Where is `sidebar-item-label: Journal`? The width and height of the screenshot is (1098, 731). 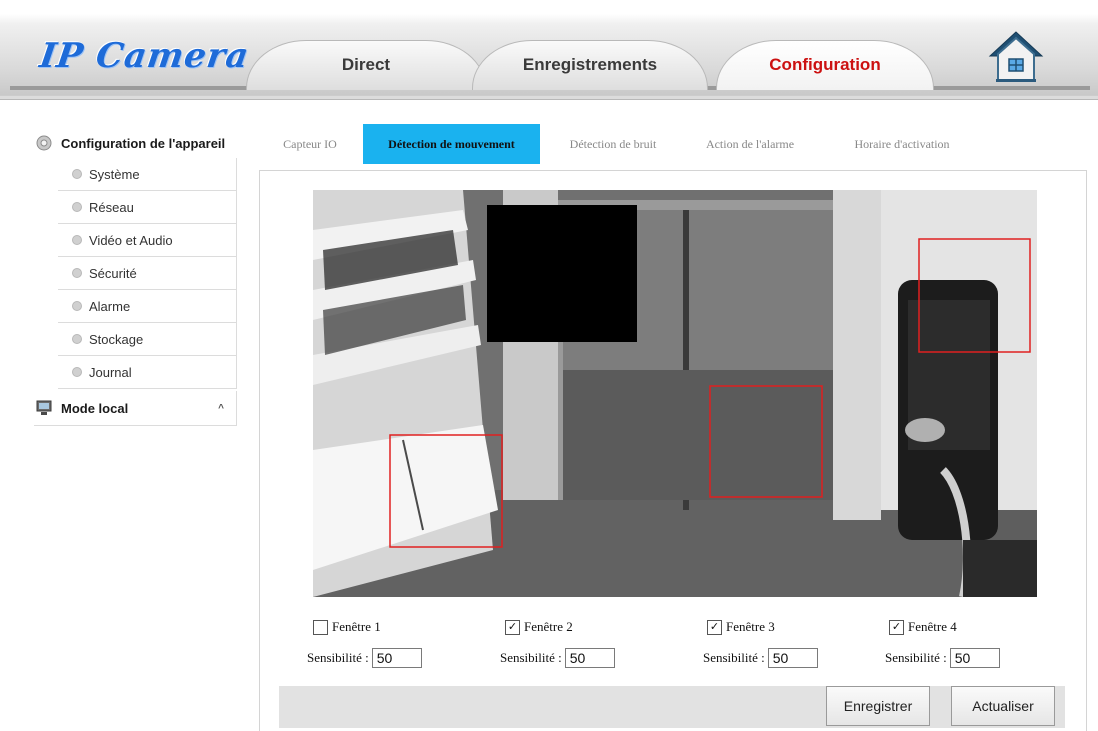
sidebar-item-label: Journal is located at coordinates (110, 372).